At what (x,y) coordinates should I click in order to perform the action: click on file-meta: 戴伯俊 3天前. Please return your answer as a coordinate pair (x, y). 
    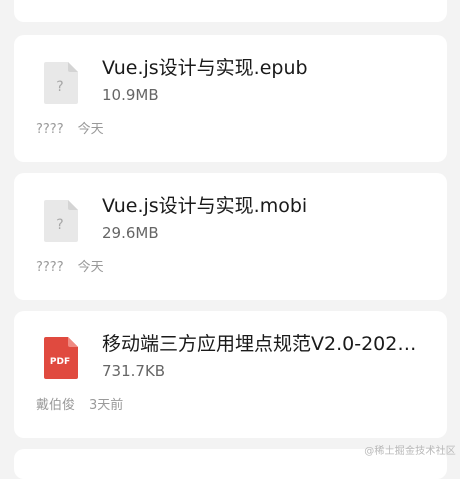
    Looking at the image, I should click on (79, 406).